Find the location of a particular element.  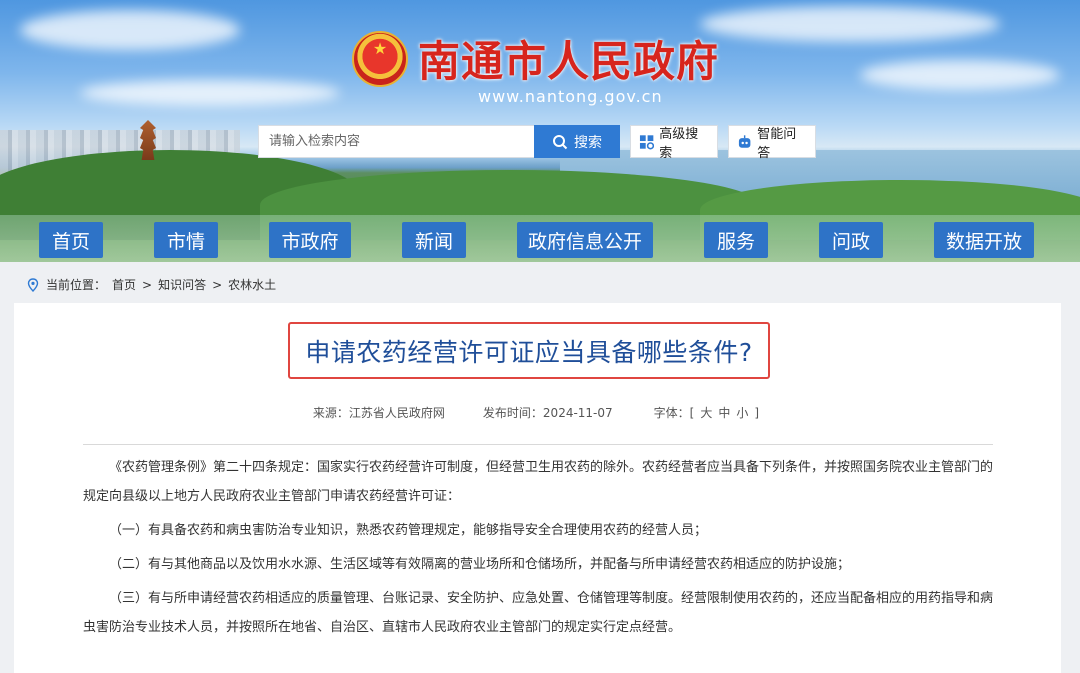

site-logo: 南通市人民政府 is located at coordinates (535, 58).